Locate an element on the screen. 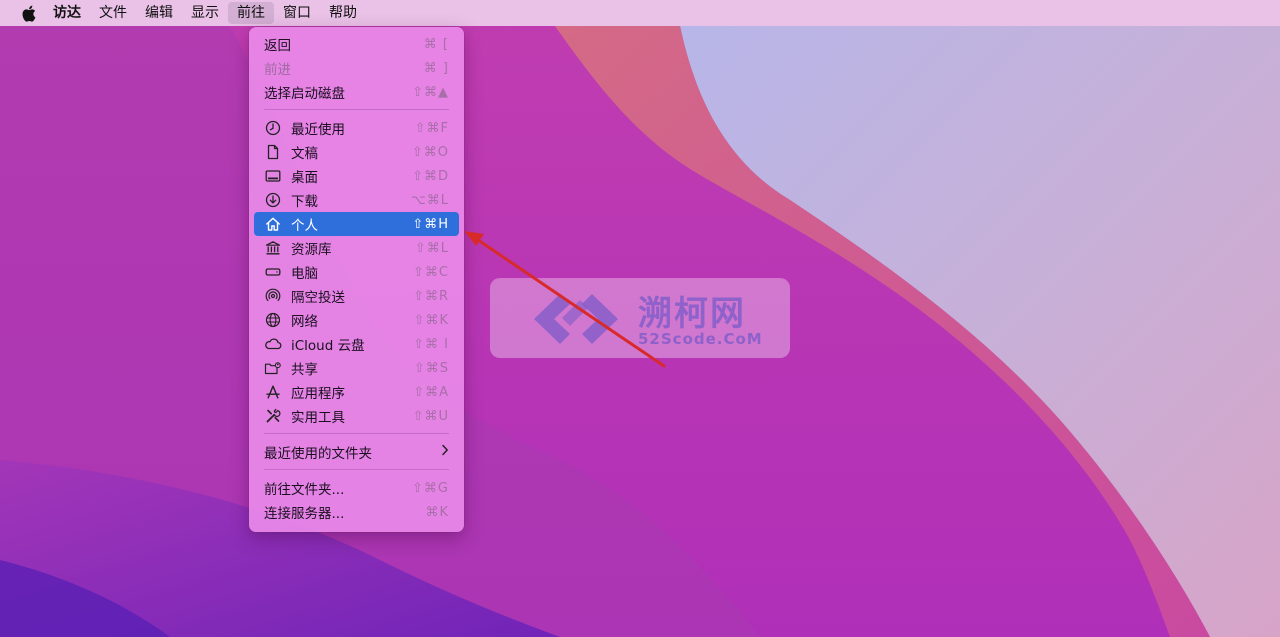 The width and height of the screenshot is (1280, 637). menu-item-utilities: 实用工具 ⇧⌘U is located at coordinates (356, 416).